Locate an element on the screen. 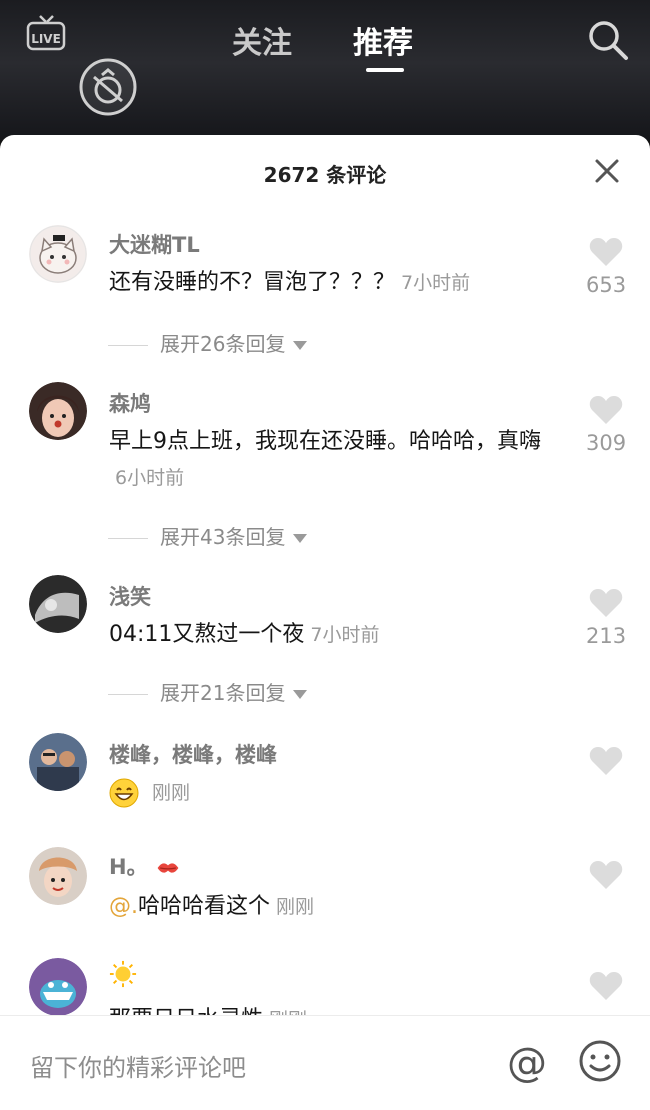 The height and width of the screenshot is (1110, 650). comment-username-text: H。 is located at coordinates (128, 867).